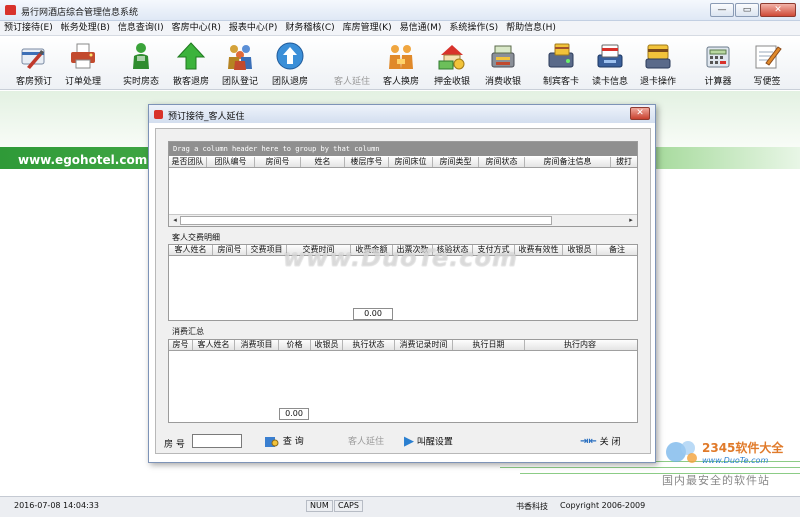 This screenshot has height=517, width=800. What do you see at coordinates (158, 114) in the screenshot?
I see `dialog-app-icon` at bounding box center [158, 114].